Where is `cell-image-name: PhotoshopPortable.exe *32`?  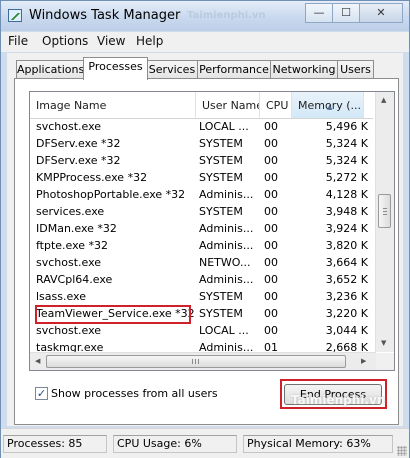
cell-image-name: PhotoshopPortable.exe *32 is located at coordinates (111, 194).